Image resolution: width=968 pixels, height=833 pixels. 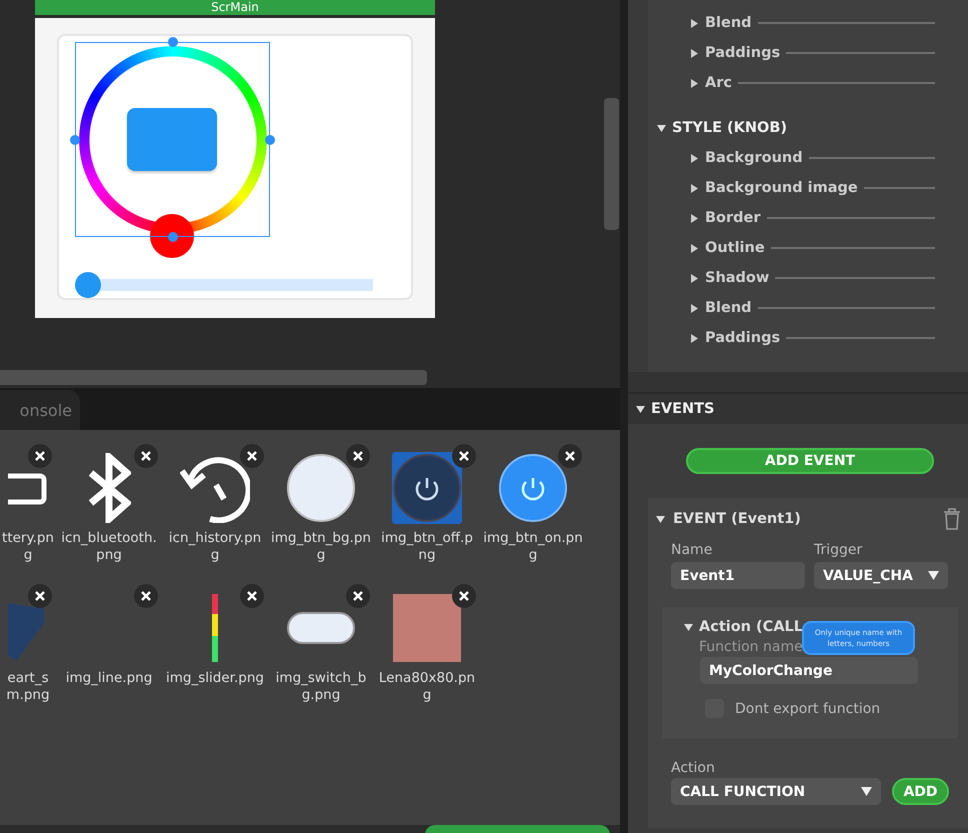 What do you see at coordinates (321, 687) in the screenshot?
I see `asset-name: img_switch_bg.png` at bounding box center [321, 687].